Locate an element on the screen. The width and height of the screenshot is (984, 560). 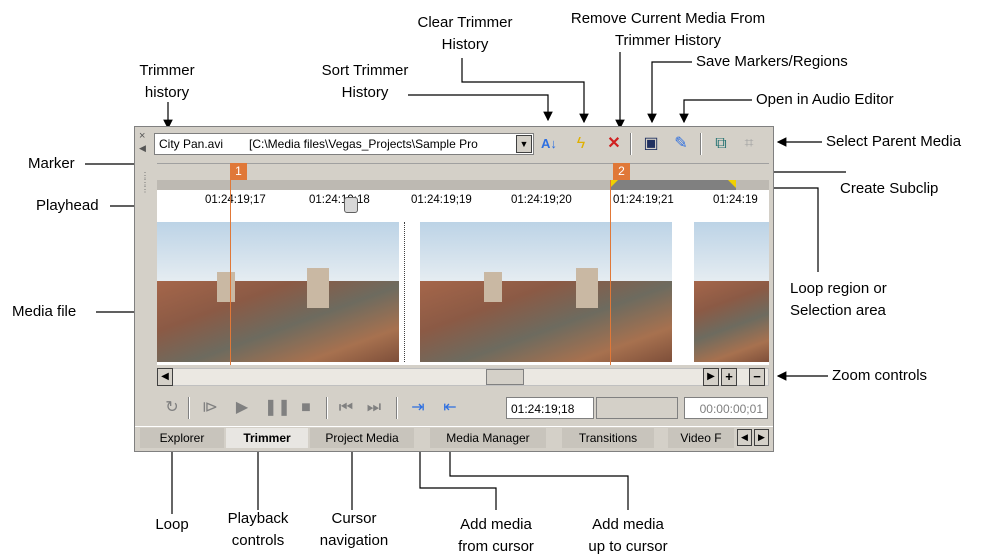
callout-playback-controls: Playback controls is located at coordinates (258, 529).